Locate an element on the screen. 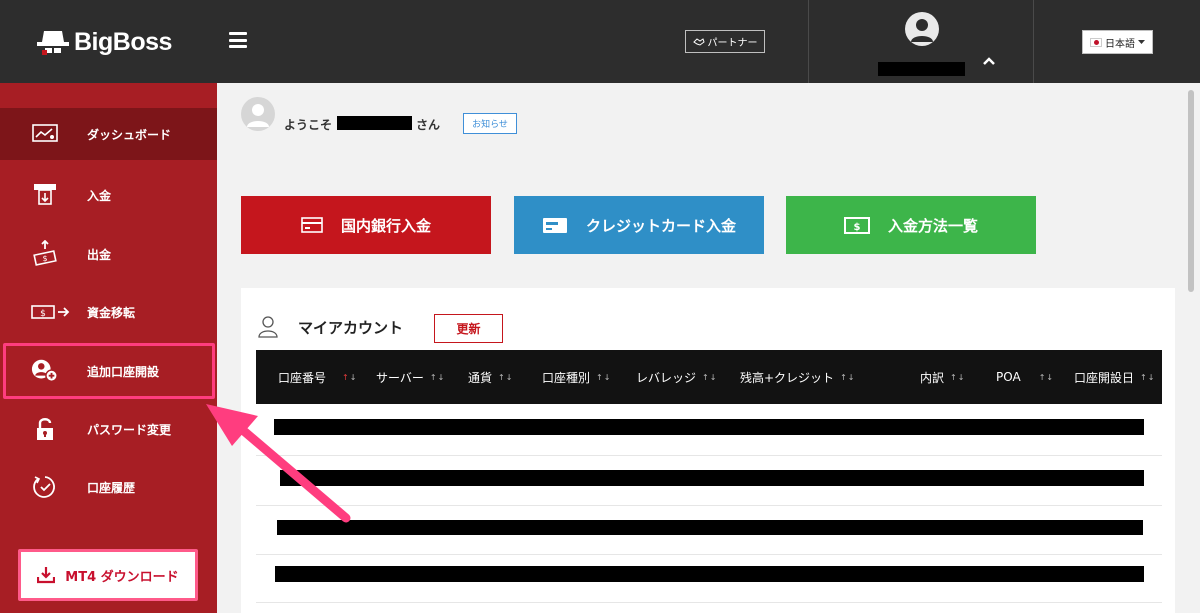 The height and width of the screenshot is (613, 1200). transfer-icon: $ is located at coordinates (51, 312).